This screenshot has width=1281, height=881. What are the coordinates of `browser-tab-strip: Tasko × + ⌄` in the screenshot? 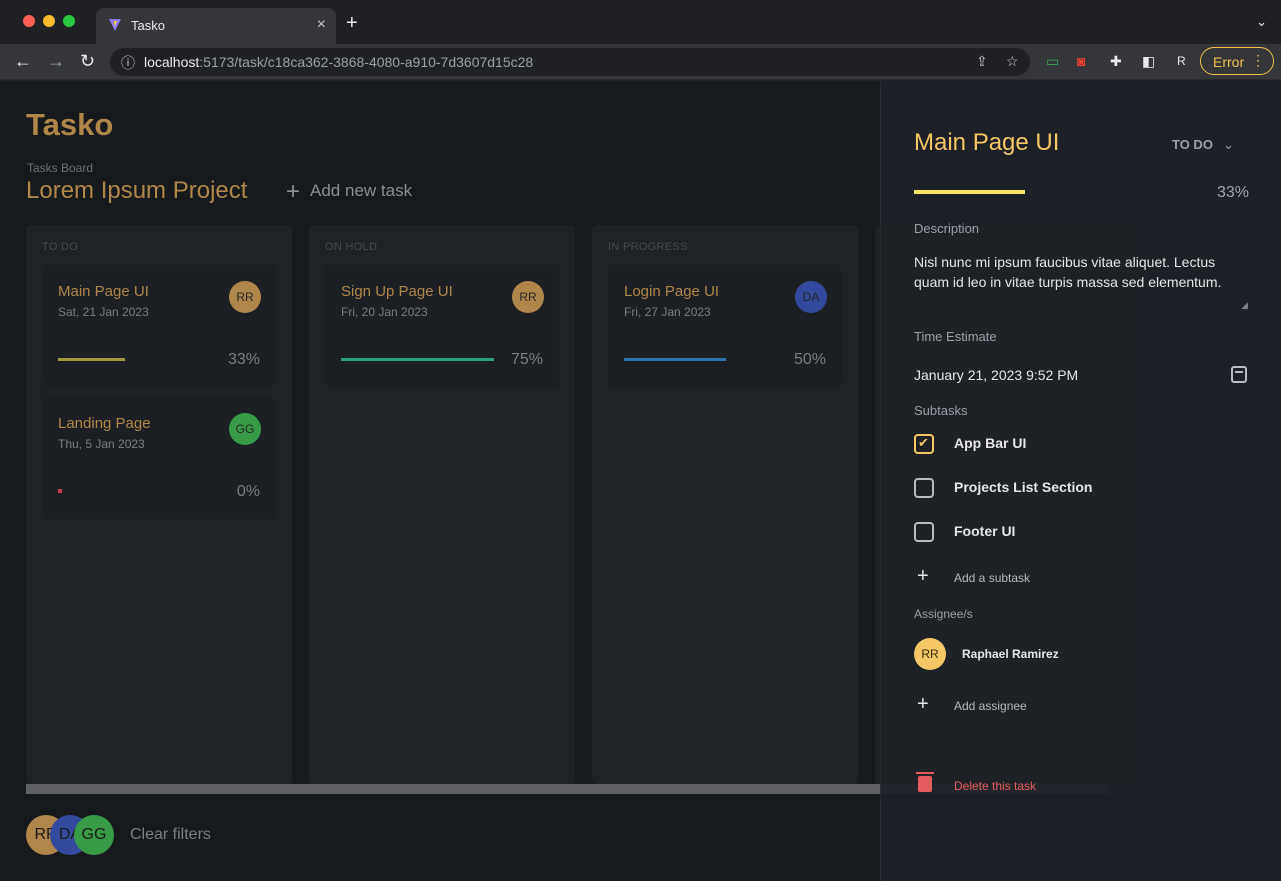 It's located at (640, 22).